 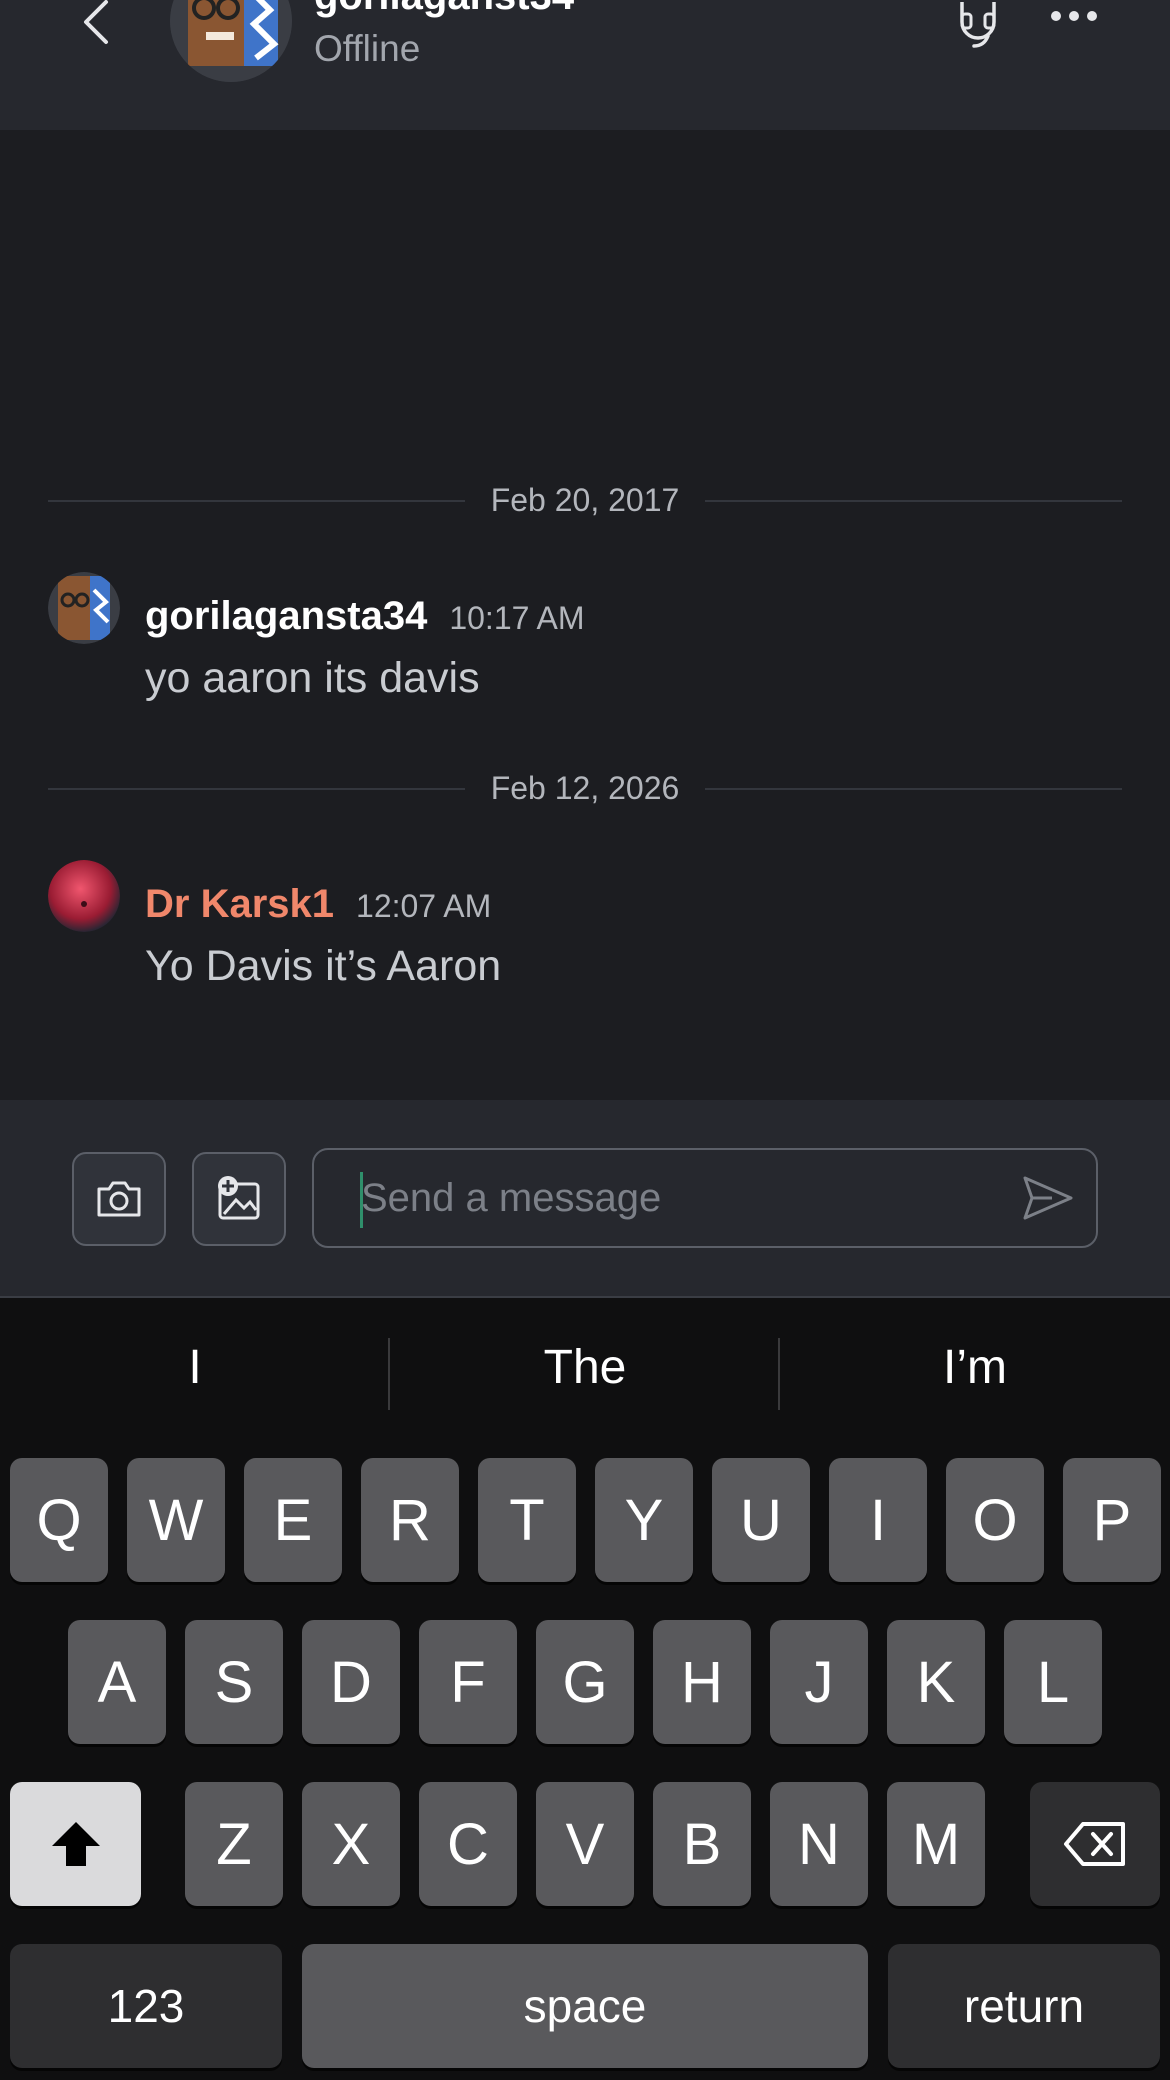 I want to click on key-c: C, so click(x=468, y=1844).